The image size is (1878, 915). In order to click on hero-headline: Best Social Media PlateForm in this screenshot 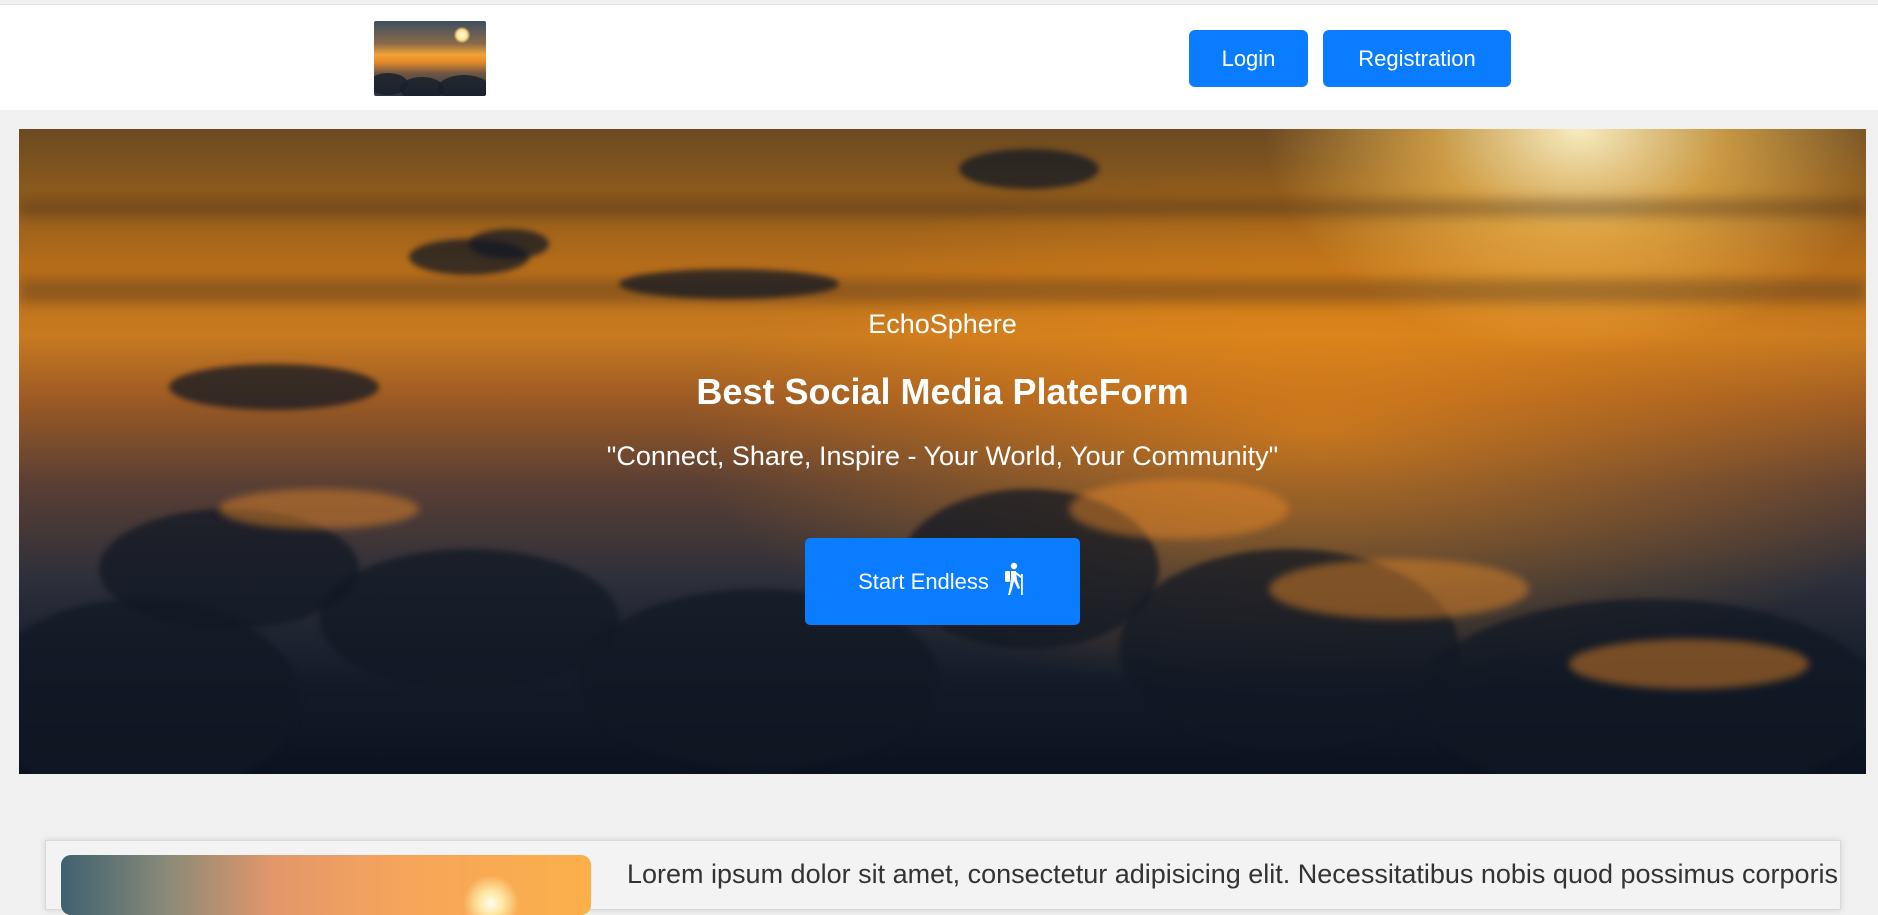, I will do `click(942, 391)`.